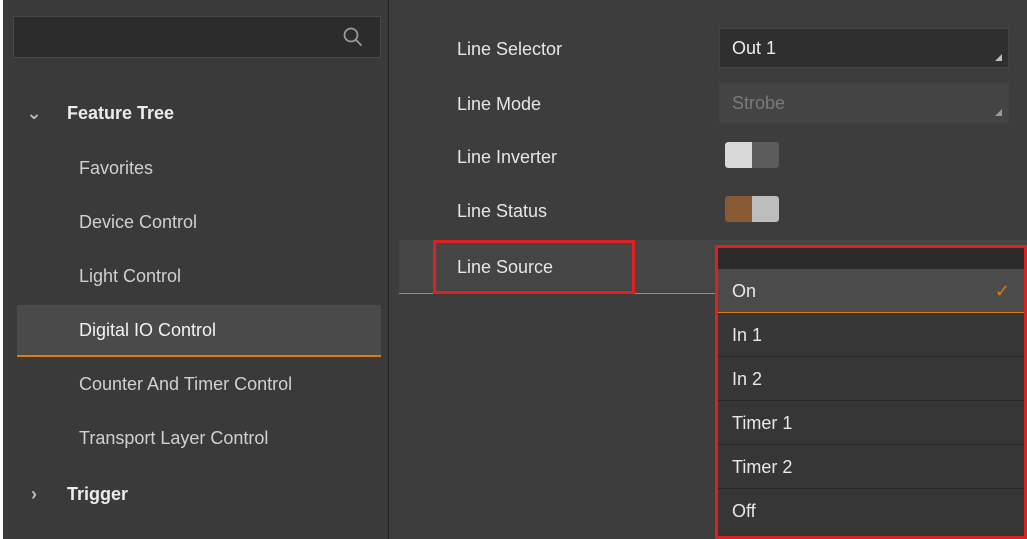 The image size is (1027, 539). I want to click on property-line-selector: Line Selector Out 1, so click(708, 50).